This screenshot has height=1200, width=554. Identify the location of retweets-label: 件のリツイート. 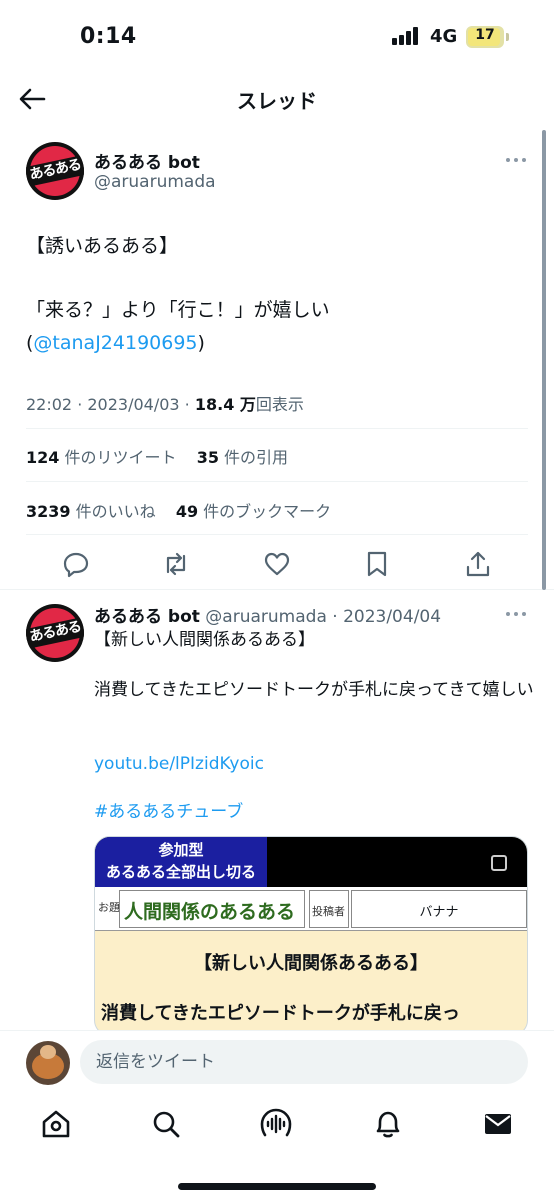
(117, 457).